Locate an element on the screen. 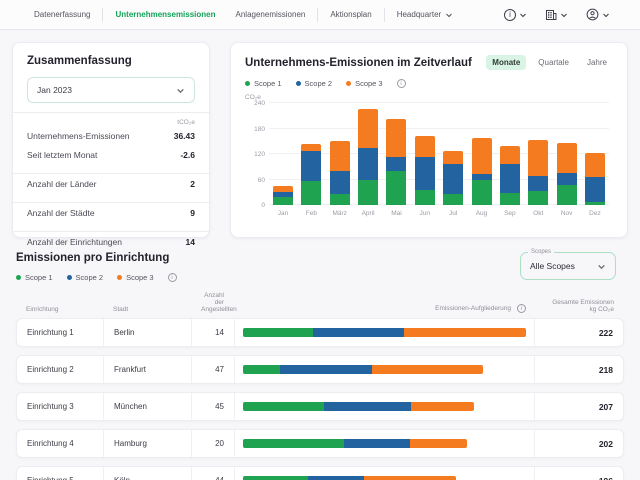 The height and width of the screenshot is (480, 640). facility-name: Einrichtung 4 is located at coordinates (60, 443).